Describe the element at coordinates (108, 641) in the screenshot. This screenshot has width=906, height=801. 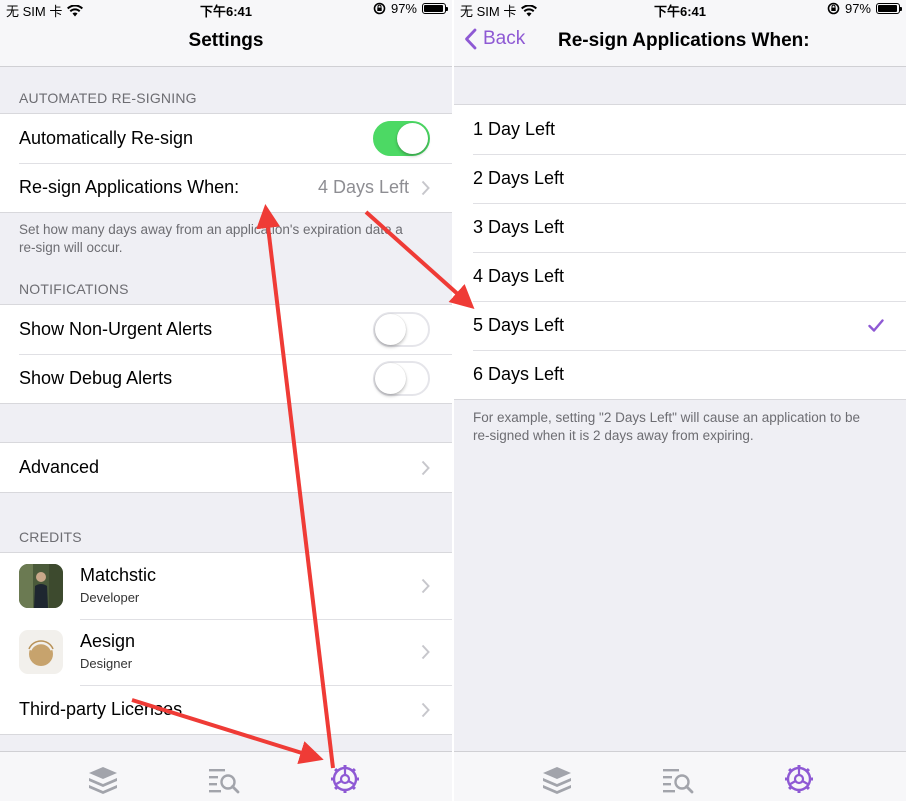
I see `credit-name: Aesign` at that location.